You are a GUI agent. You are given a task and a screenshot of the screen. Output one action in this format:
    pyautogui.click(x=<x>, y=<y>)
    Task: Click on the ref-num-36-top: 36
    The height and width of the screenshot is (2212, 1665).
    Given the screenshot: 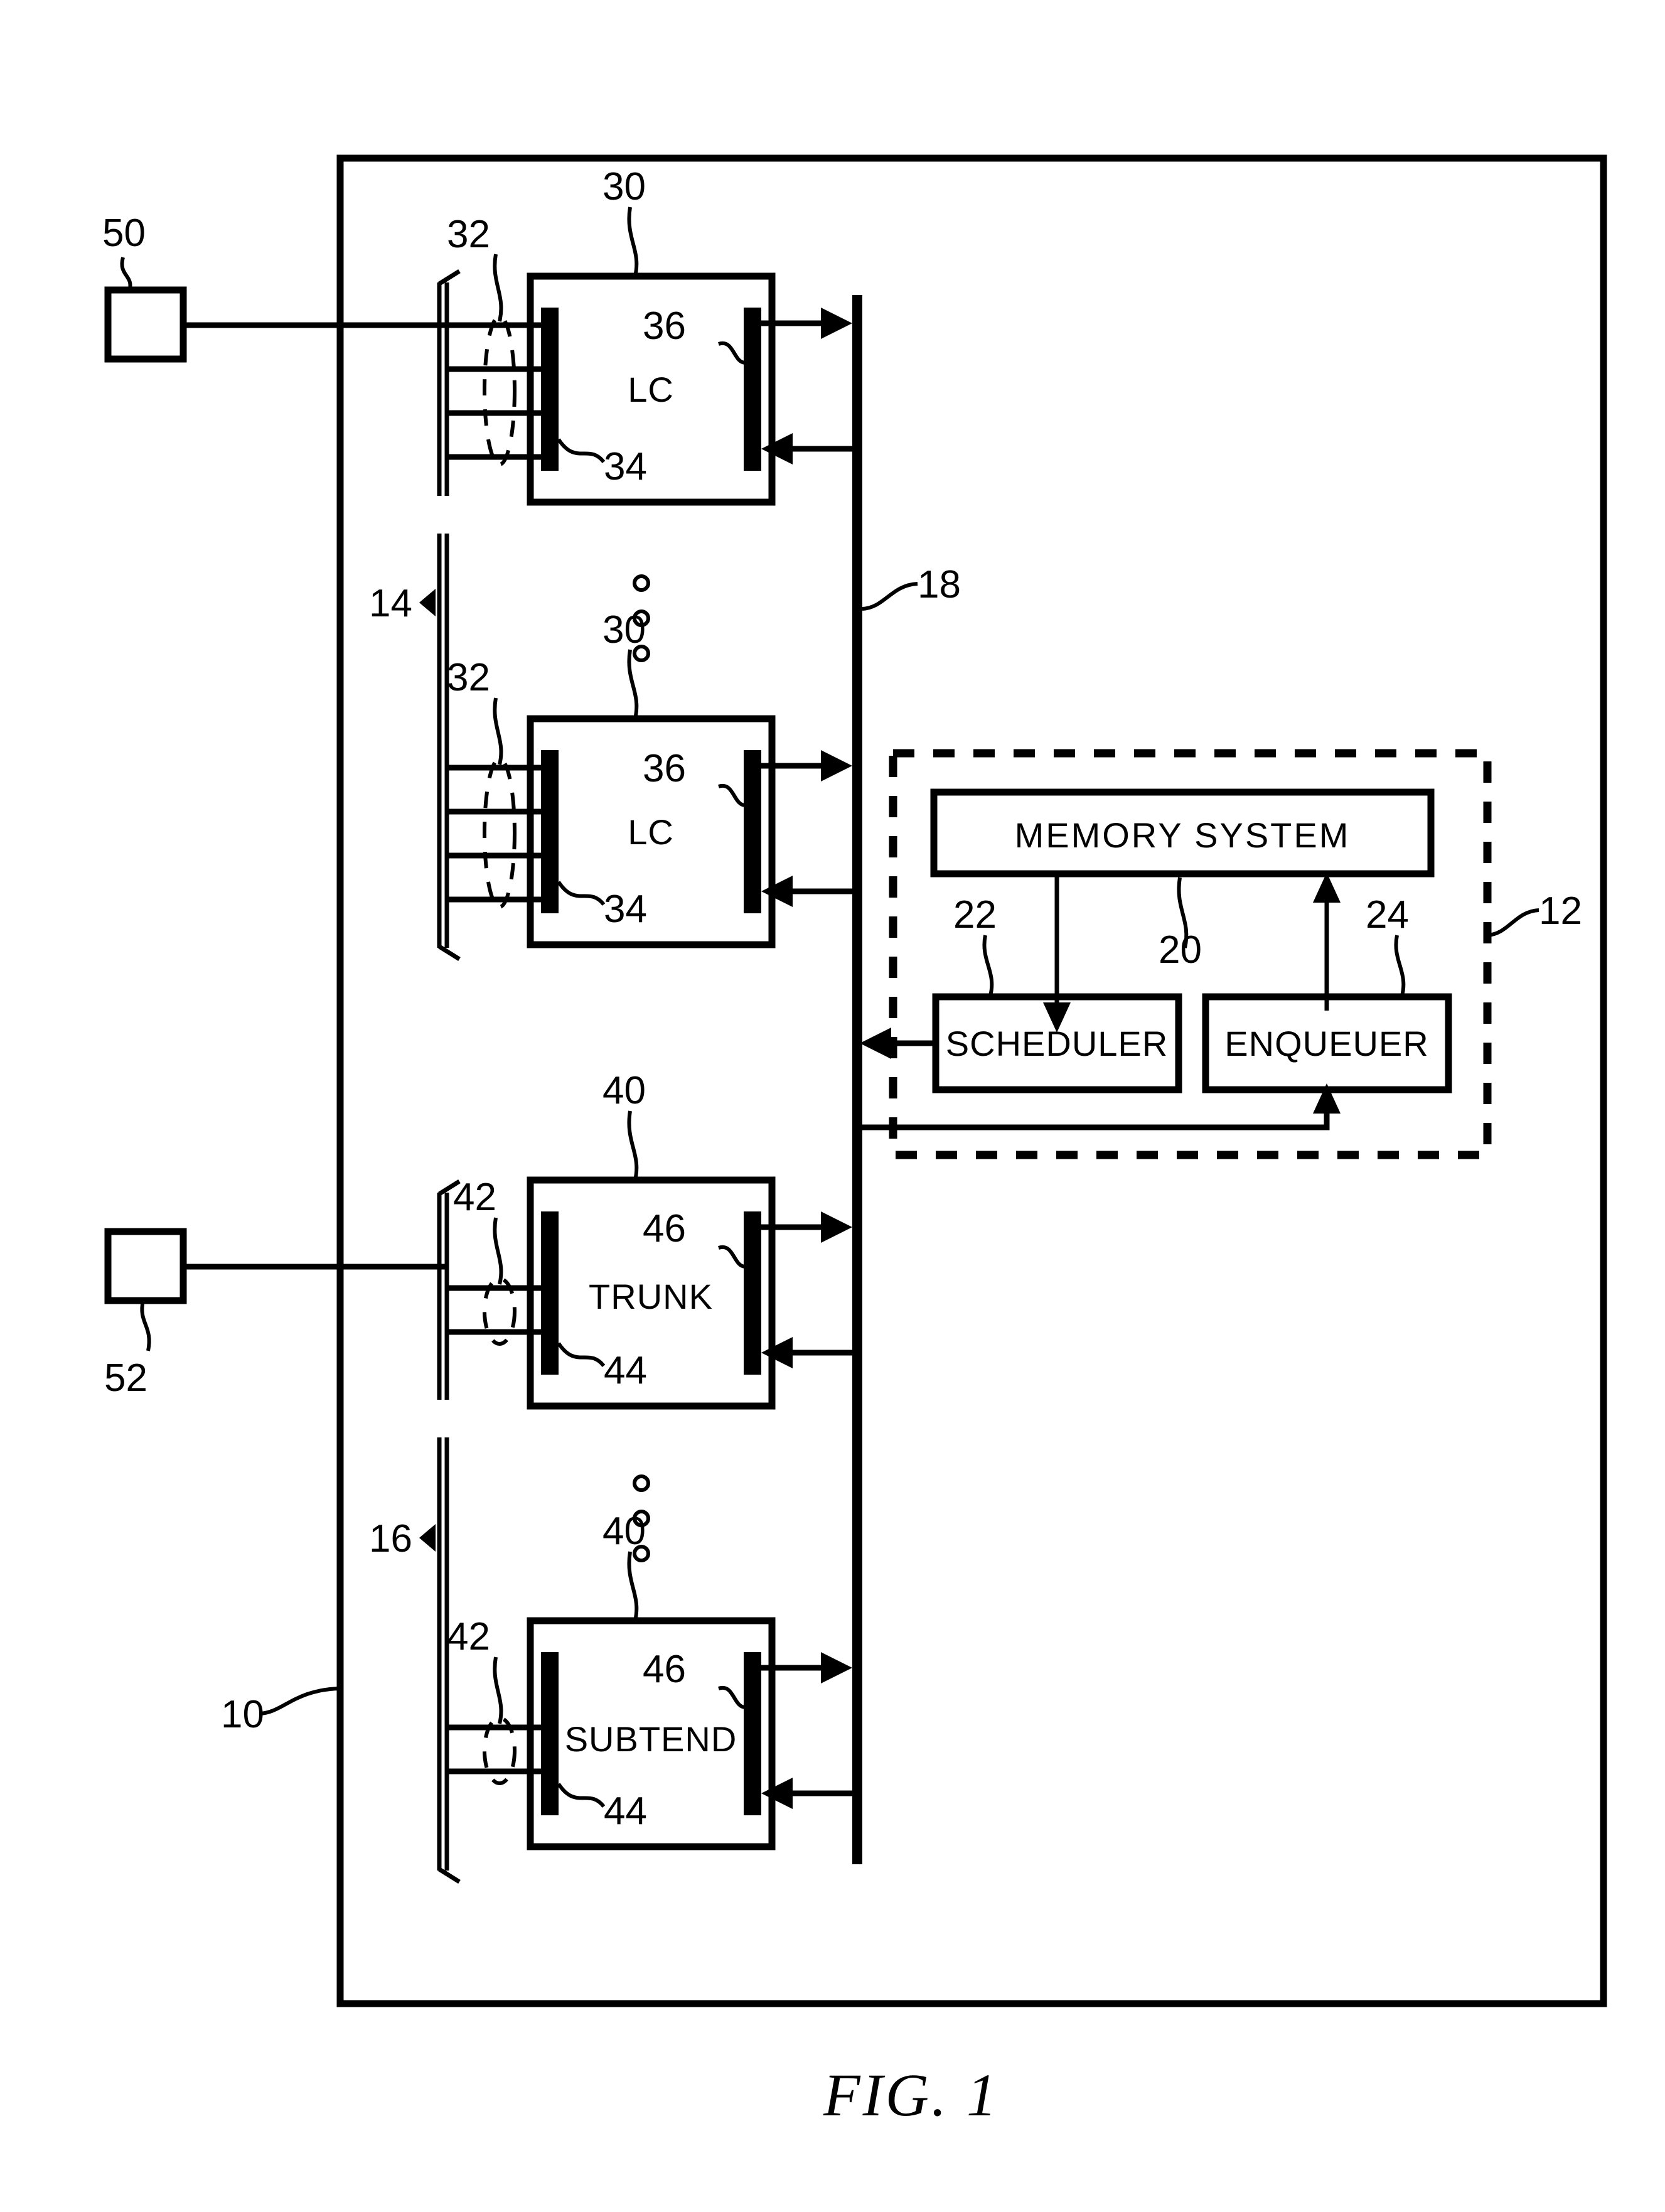 What is the action you would take?
    pyautogui.click(x=665, y=326)
    